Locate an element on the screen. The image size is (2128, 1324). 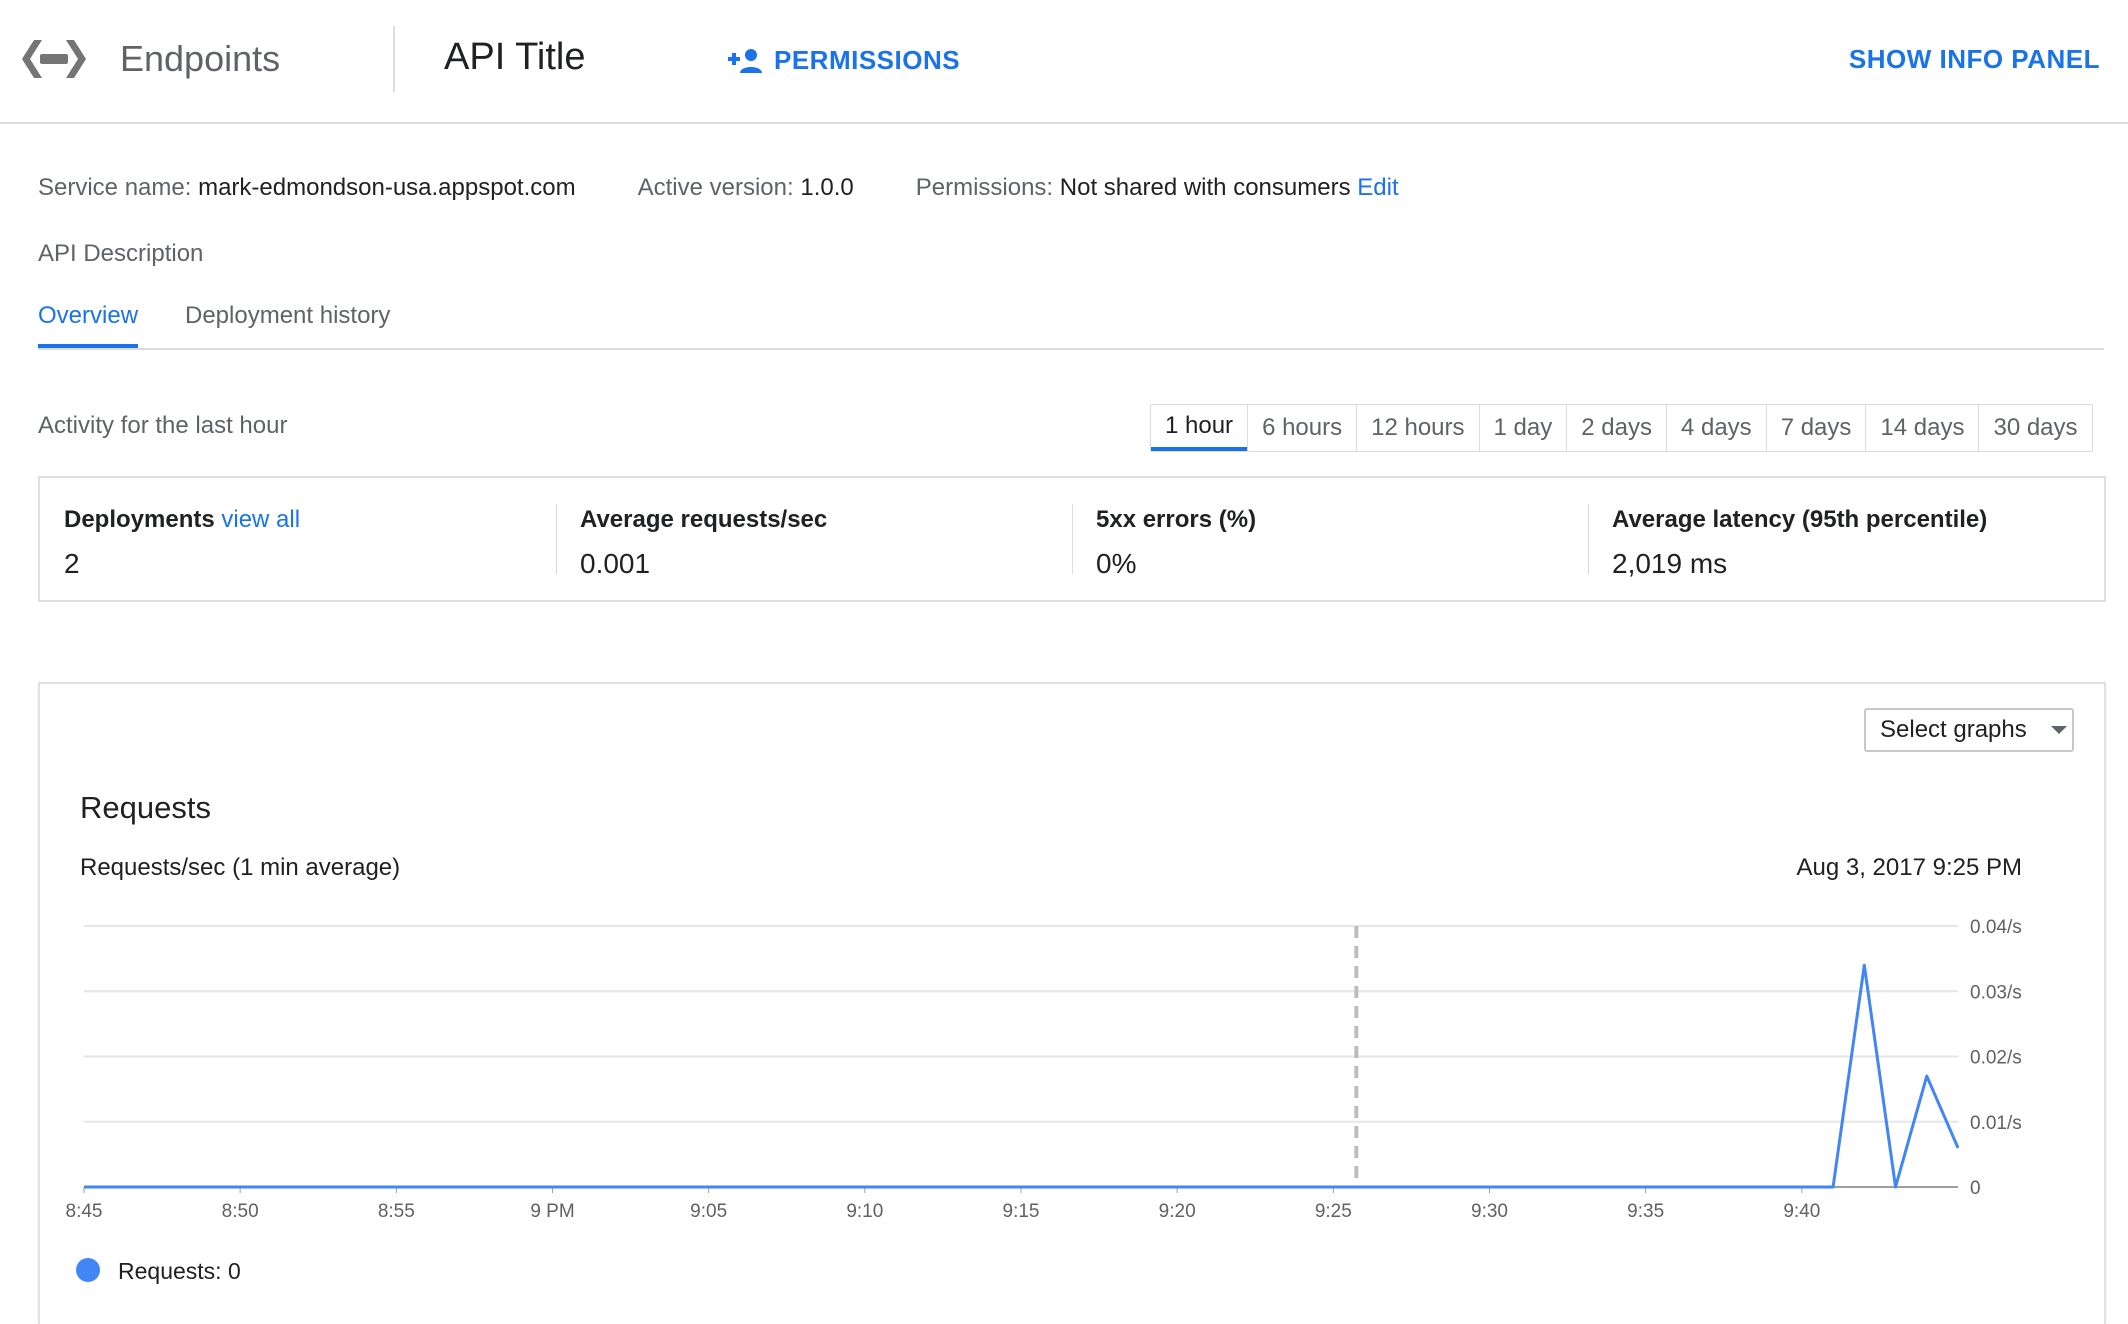
active-version: Active version: 1.0.0 is located at coordinates (745, 187).